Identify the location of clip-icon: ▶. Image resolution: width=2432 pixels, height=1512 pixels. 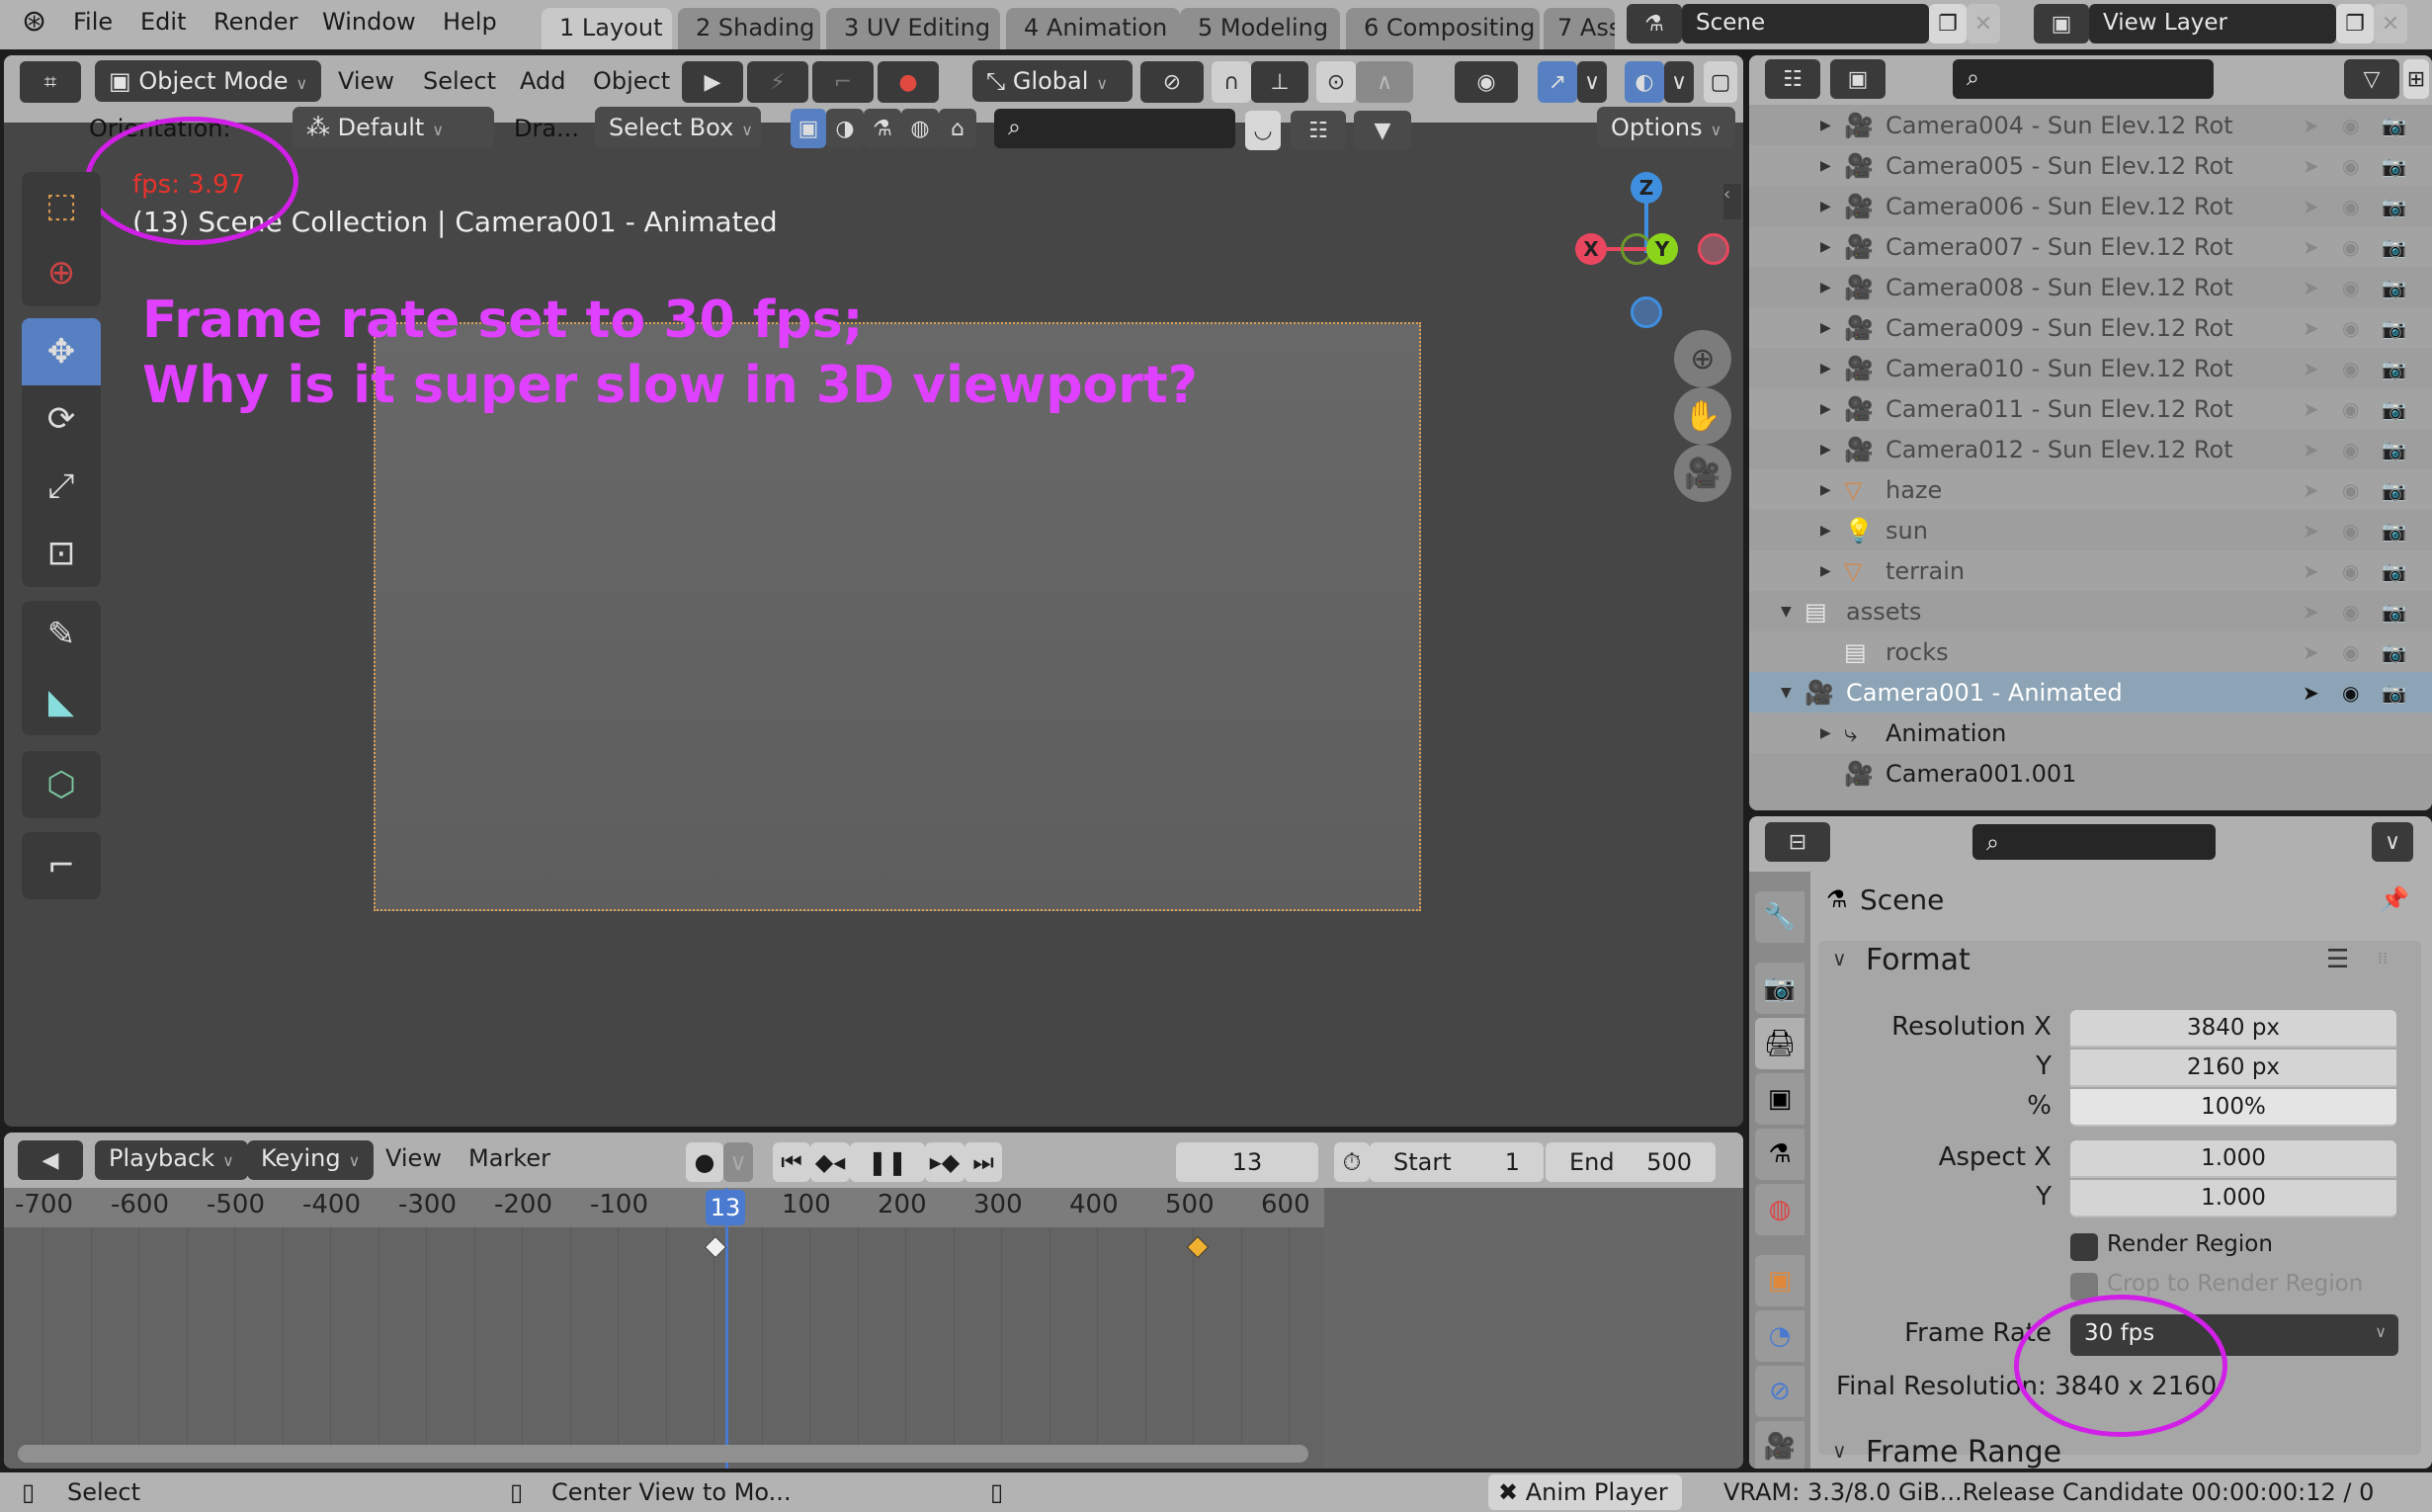
(712, 82).